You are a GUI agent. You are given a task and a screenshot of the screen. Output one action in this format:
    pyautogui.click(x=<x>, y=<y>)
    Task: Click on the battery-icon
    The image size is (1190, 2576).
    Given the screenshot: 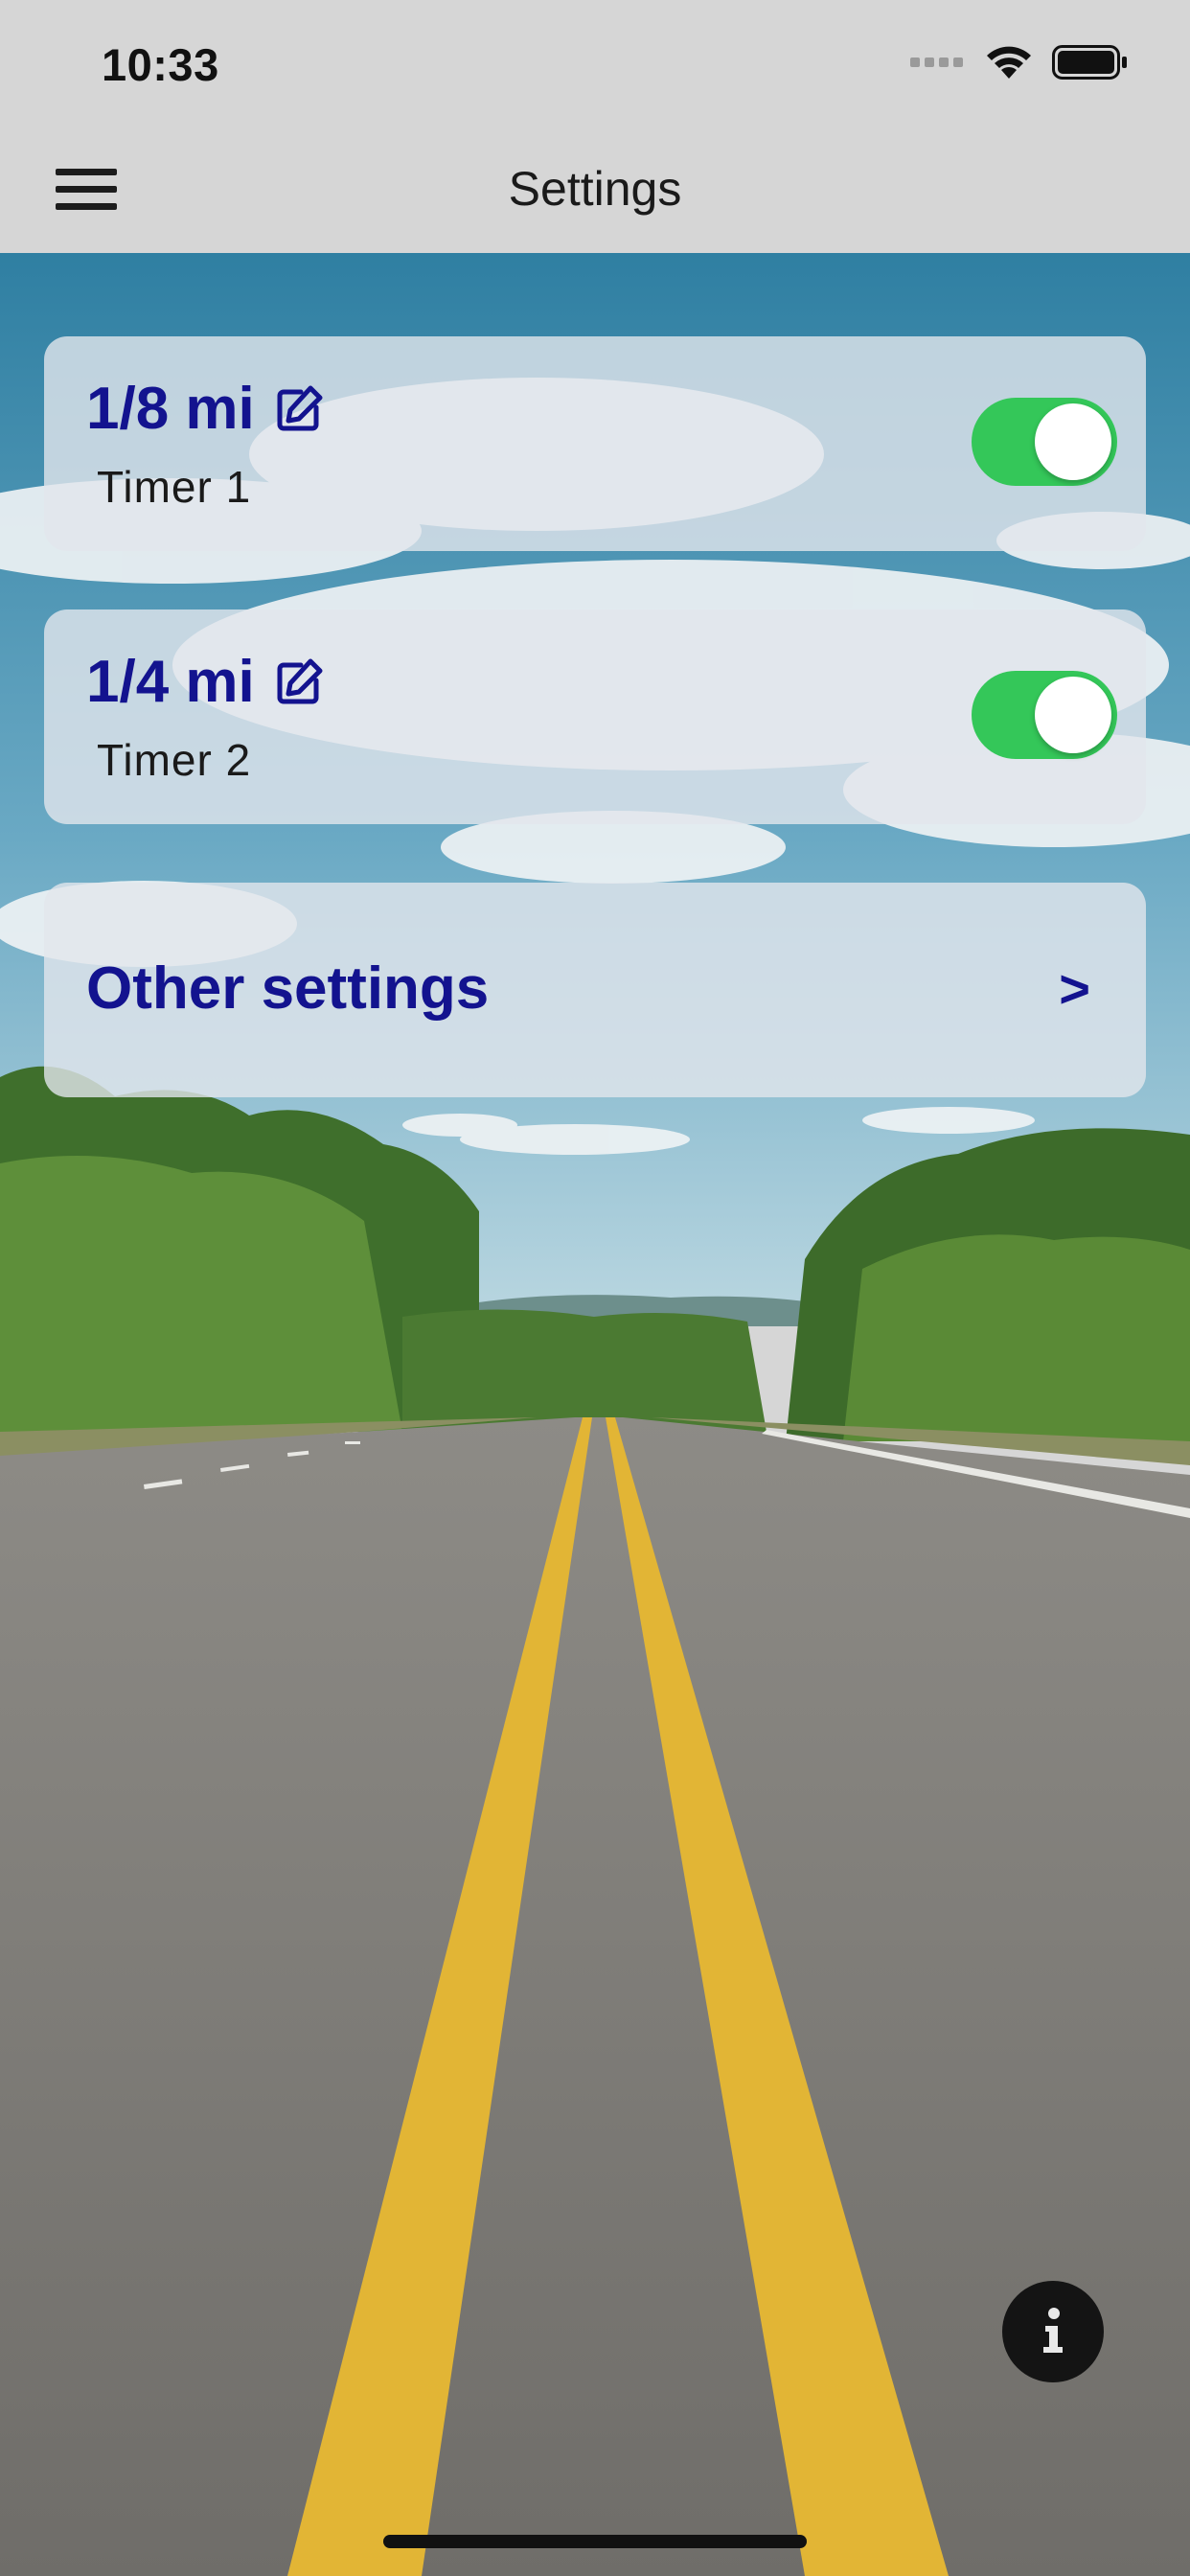 What is the action you would take?
    pyautogui.click(x=1091, y=64)
    